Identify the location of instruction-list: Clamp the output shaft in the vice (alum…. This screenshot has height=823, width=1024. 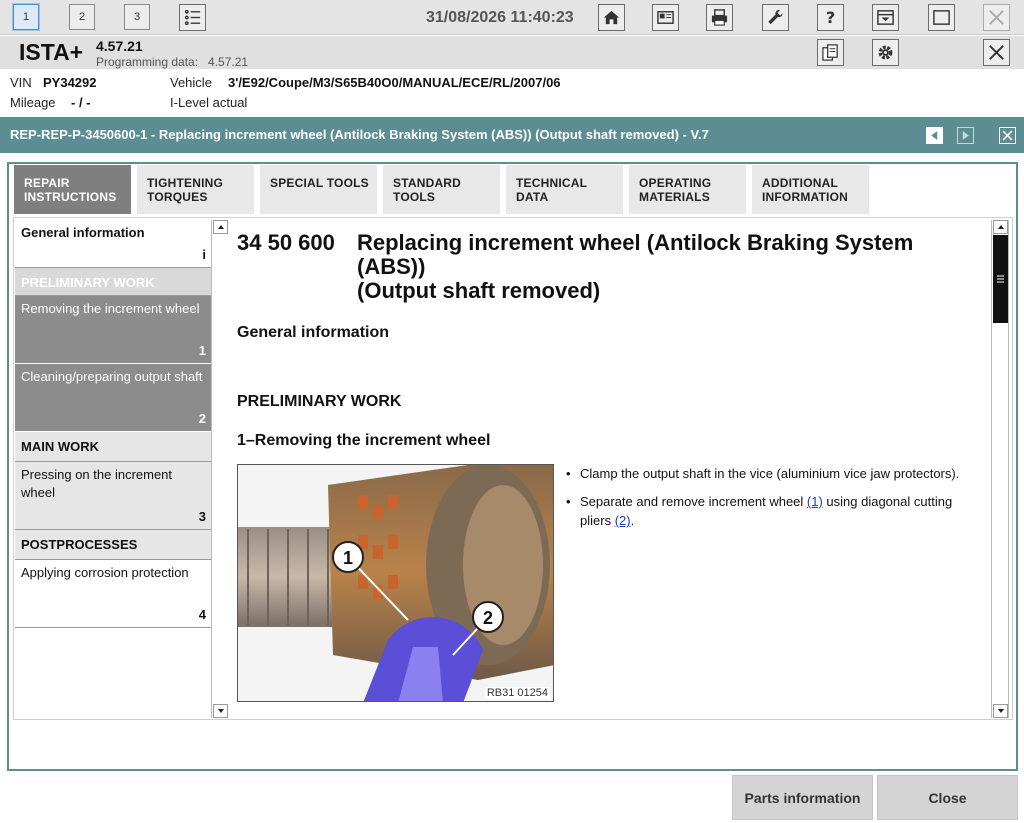
(769, 501).